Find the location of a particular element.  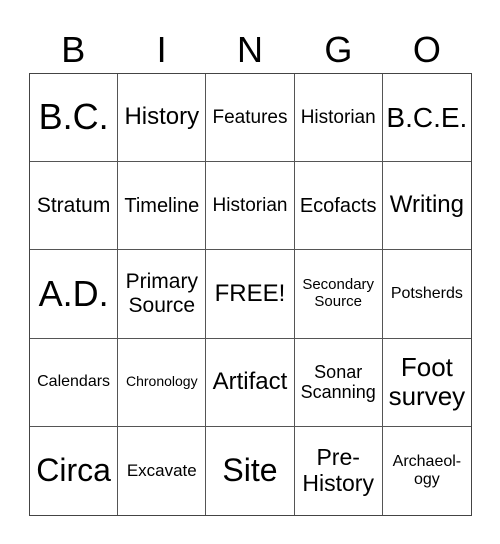

header-letter-b: B is located at coordinates (73, 49).